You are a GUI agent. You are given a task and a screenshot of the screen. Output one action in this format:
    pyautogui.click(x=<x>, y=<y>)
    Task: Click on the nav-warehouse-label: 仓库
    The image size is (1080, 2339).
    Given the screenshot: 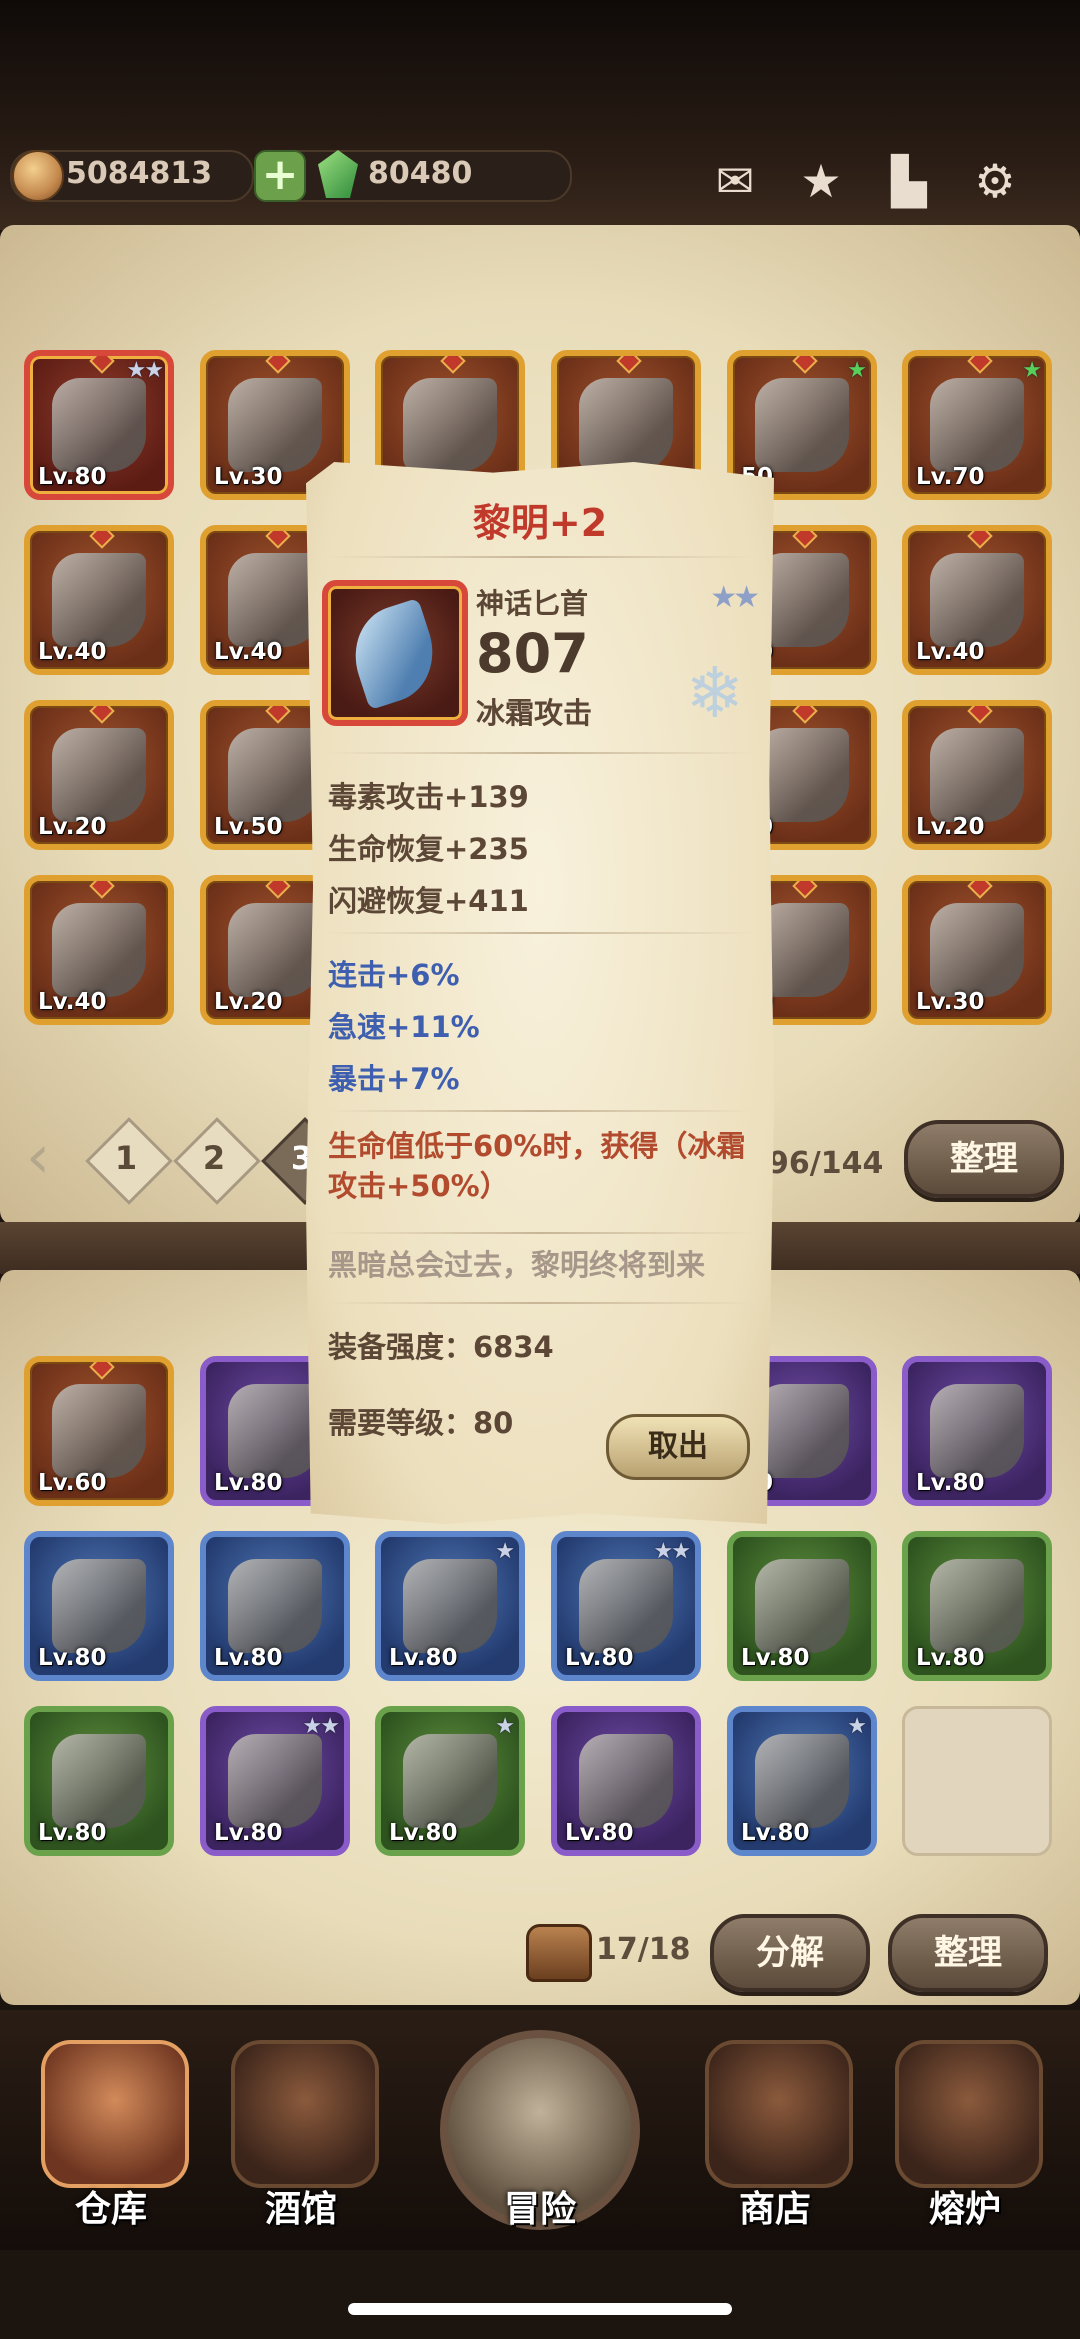 What is the action you would take?
    pyautogui.click(x=110, y=2209)
    